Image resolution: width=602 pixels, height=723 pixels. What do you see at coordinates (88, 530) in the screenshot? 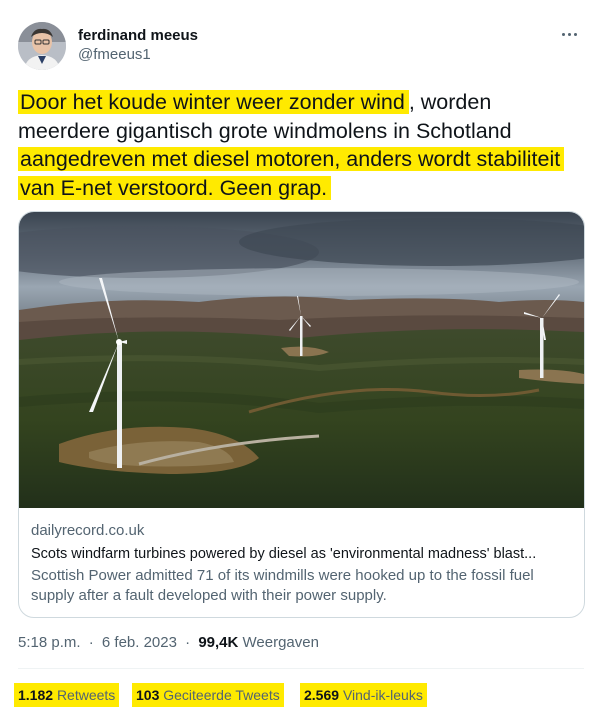
I see `card-domain: dailyrecord.co.uk` at bounding box center [88, 530].